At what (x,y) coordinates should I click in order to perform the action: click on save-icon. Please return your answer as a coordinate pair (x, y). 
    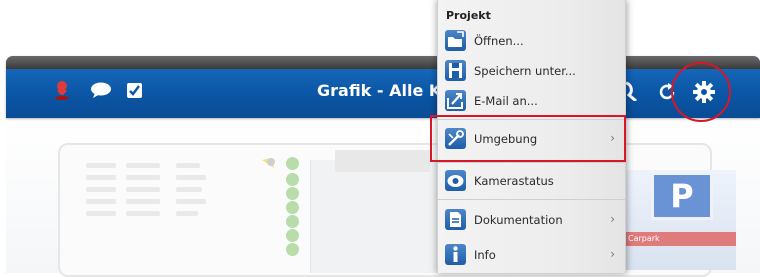
    Looking at the image, I should click on (455, 70).